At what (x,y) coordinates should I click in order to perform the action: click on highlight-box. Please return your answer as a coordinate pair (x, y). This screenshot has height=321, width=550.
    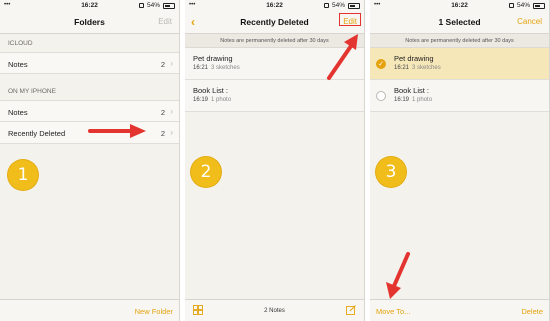
    Looking at the image, I should click on (350, 19).